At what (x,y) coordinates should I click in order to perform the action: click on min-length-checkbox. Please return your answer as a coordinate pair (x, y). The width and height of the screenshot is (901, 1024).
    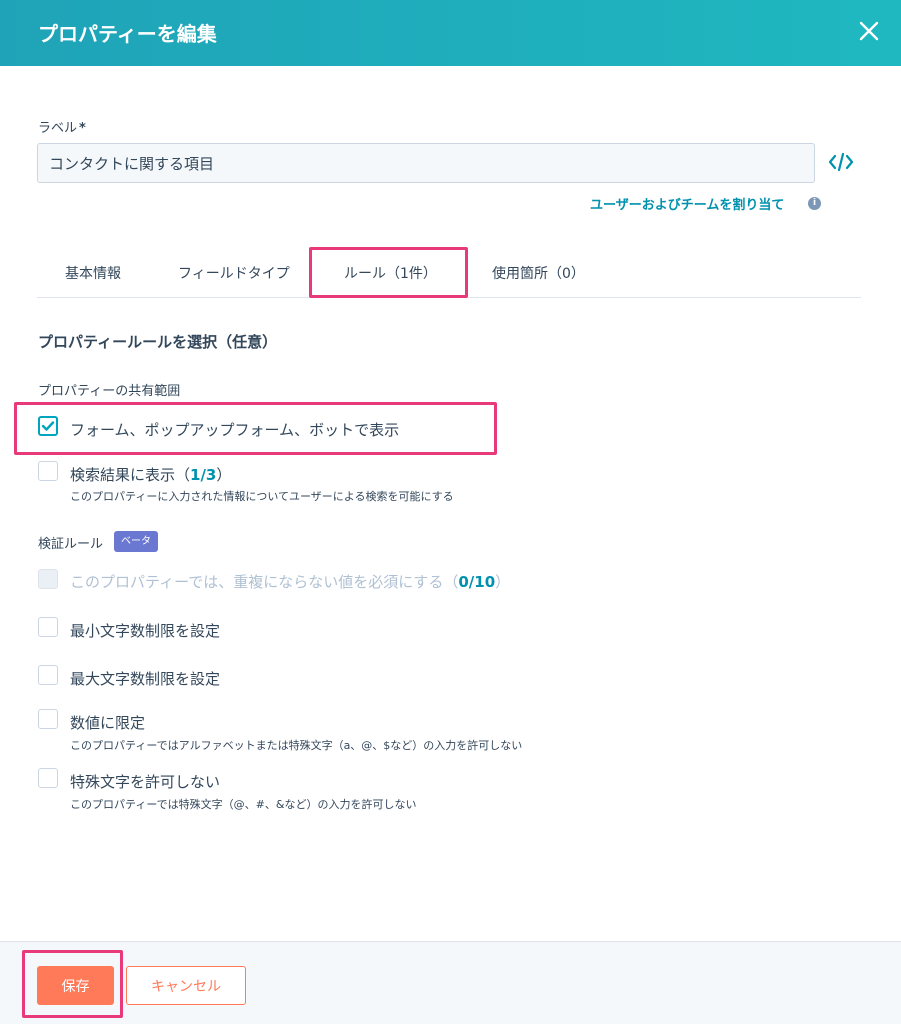
    Looking at the image, I should click on (48, 627).